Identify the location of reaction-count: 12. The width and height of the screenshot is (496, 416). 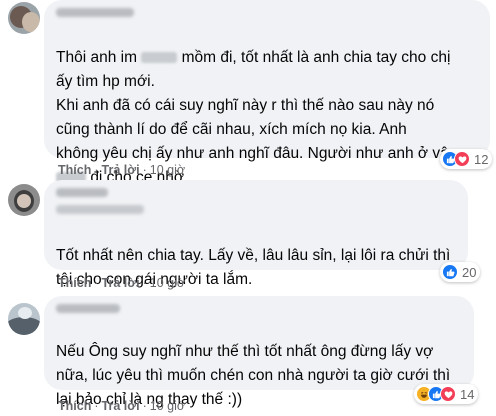
(481, 159).